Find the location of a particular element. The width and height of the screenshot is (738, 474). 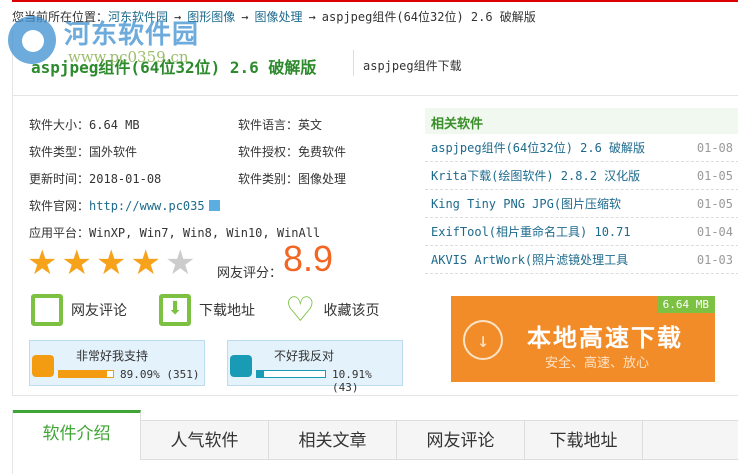

content-tabs: 软件介绍 人气软件 相关文章 网友评论 下载地址 is located at coordinates (375, 442).